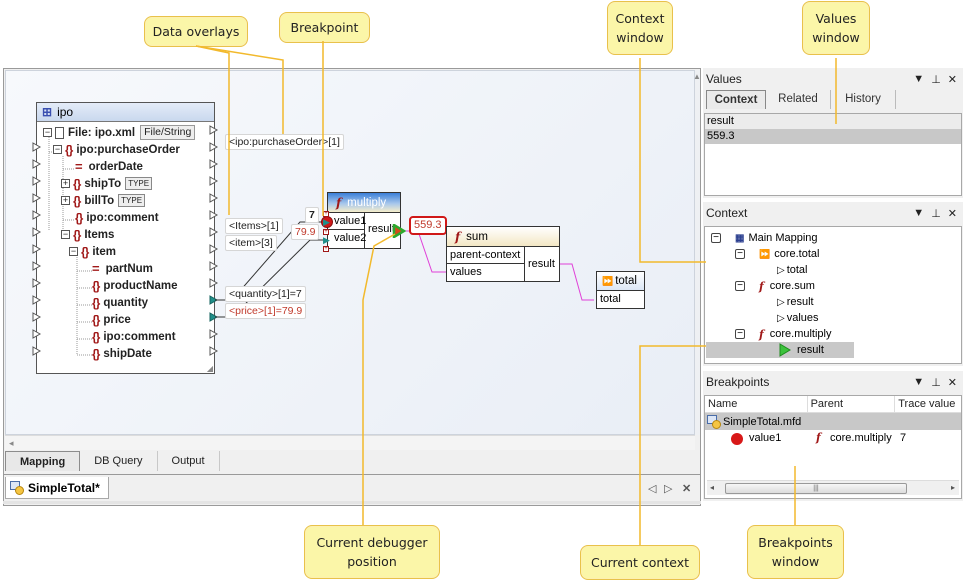  I want to click on tab-related: Related, so click(798, 99).